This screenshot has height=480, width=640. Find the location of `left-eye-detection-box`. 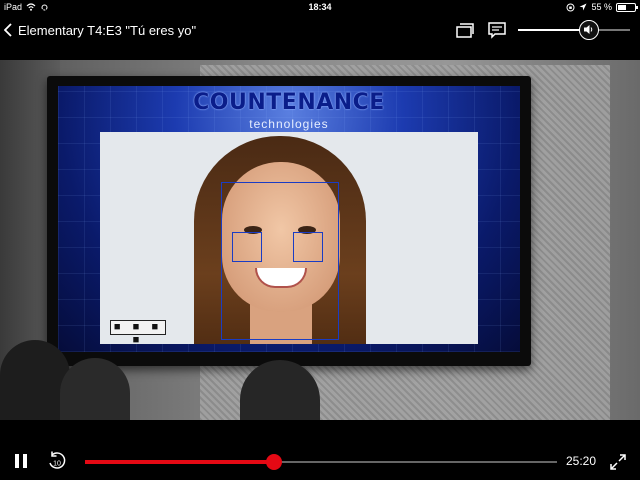

left-eye-detection-box is located at coordinates (247, 247).